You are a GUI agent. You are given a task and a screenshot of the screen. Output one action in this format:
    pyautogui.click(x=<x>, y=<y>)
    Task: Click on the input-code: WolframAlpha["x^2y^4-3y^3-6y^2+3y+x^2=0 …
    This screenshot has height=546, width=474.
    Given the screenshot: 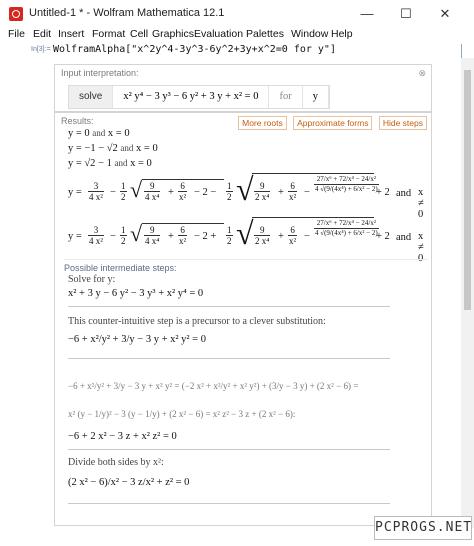 What is the action you would take?
    pyautogui.click(x=194, y=49)
    